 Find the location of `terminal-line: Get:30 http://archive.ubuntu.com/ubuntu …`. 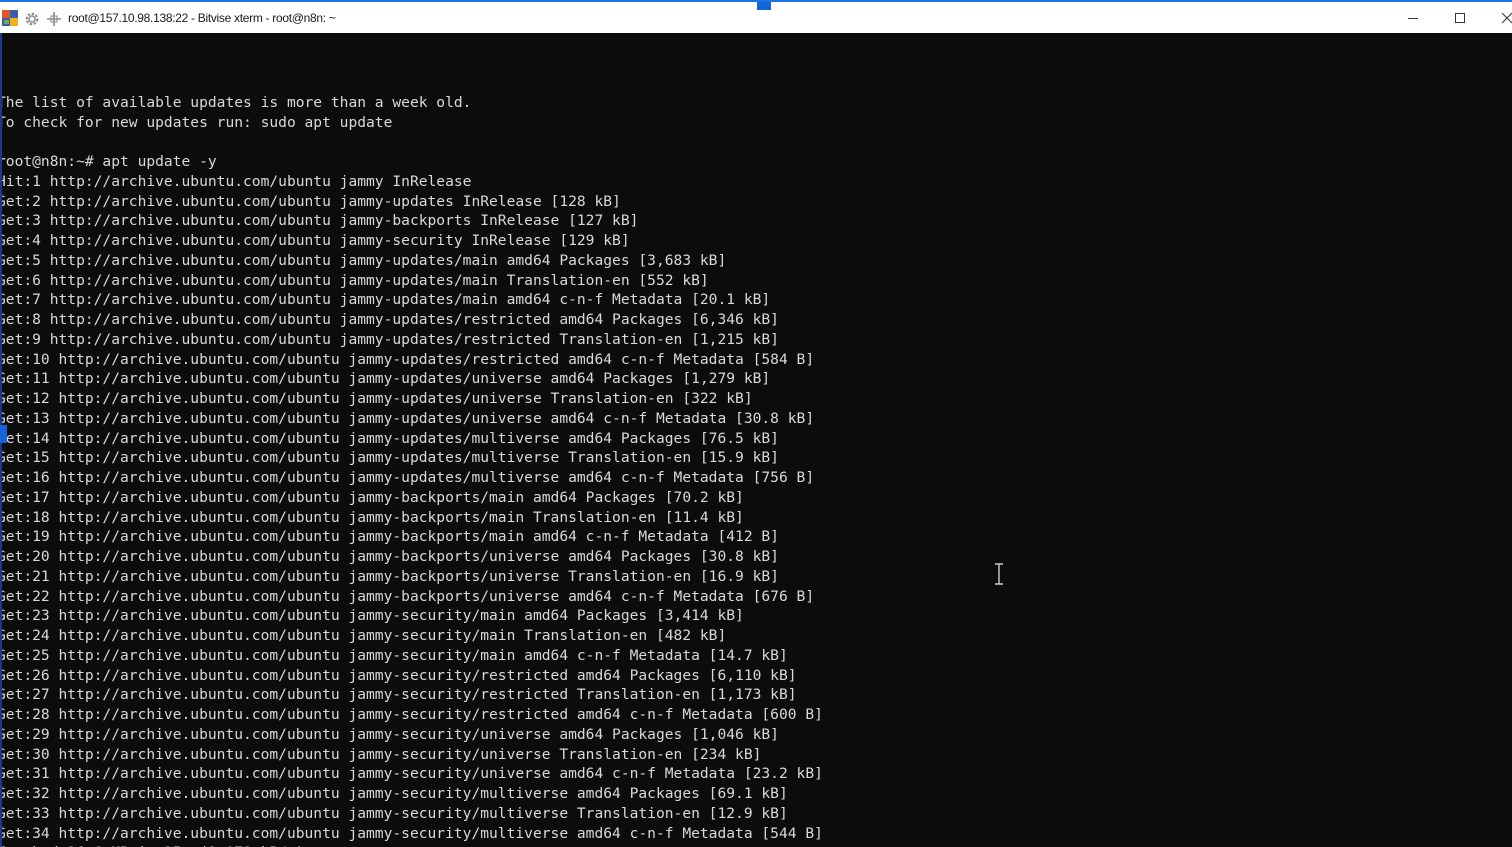

terminal-line: Get:30 http://archive.ubuntu.com/ubuntu … is located at coordinates (381, 754).